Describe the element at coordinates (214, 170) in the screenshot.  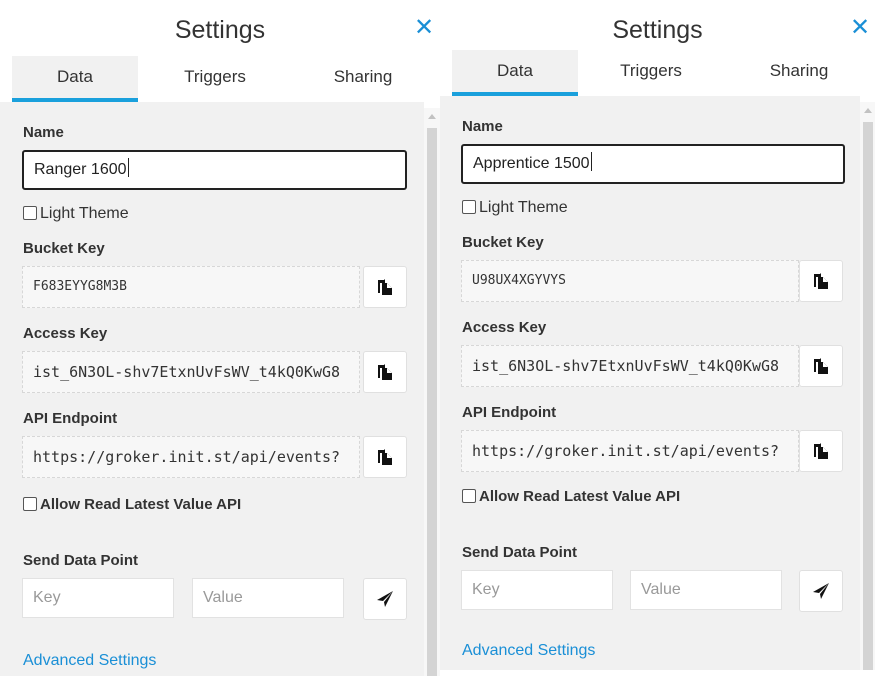
I see `name-input: Ranger 1600` at that location.